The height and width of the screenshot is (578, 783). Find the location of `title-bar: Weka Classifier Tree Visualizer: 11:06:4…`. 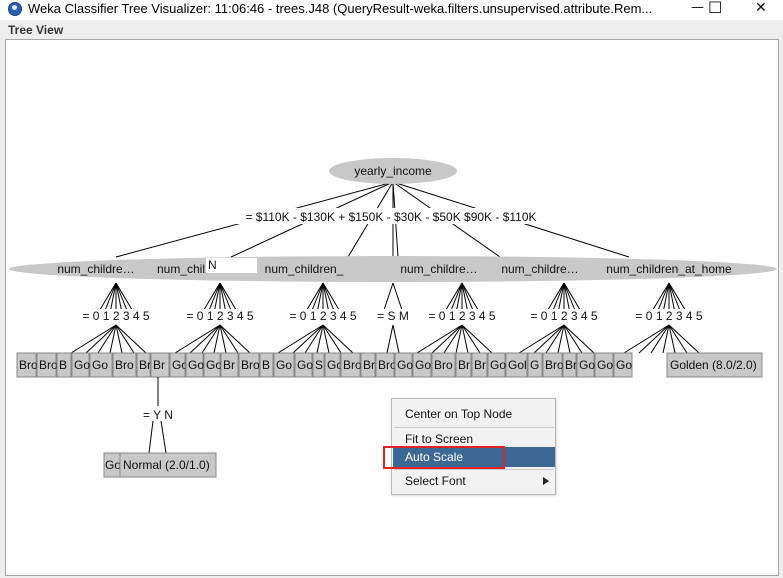

title-bar: Weka Classifier Tree Visualizer: 11:06:4… is located at coordinates (391, 10).